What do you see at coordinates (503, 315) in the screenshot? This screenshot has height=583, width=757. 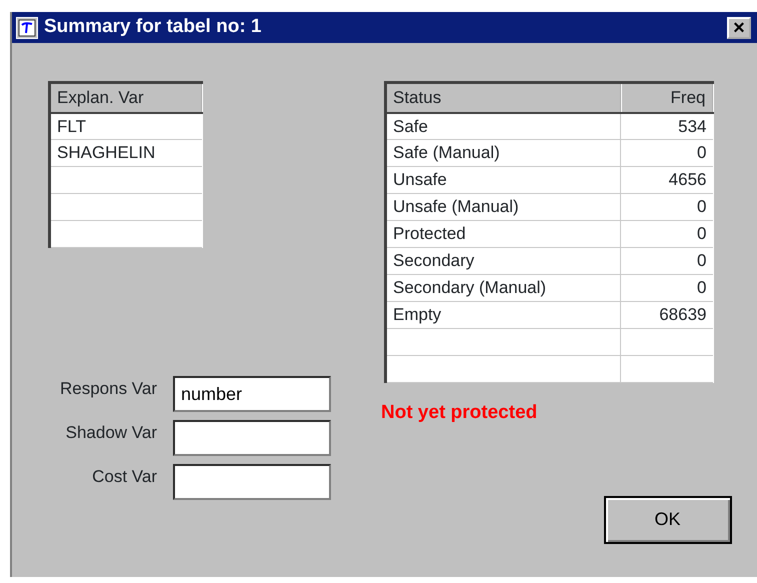 I see `table-cell: Empty` at bounding box center [503, 315].